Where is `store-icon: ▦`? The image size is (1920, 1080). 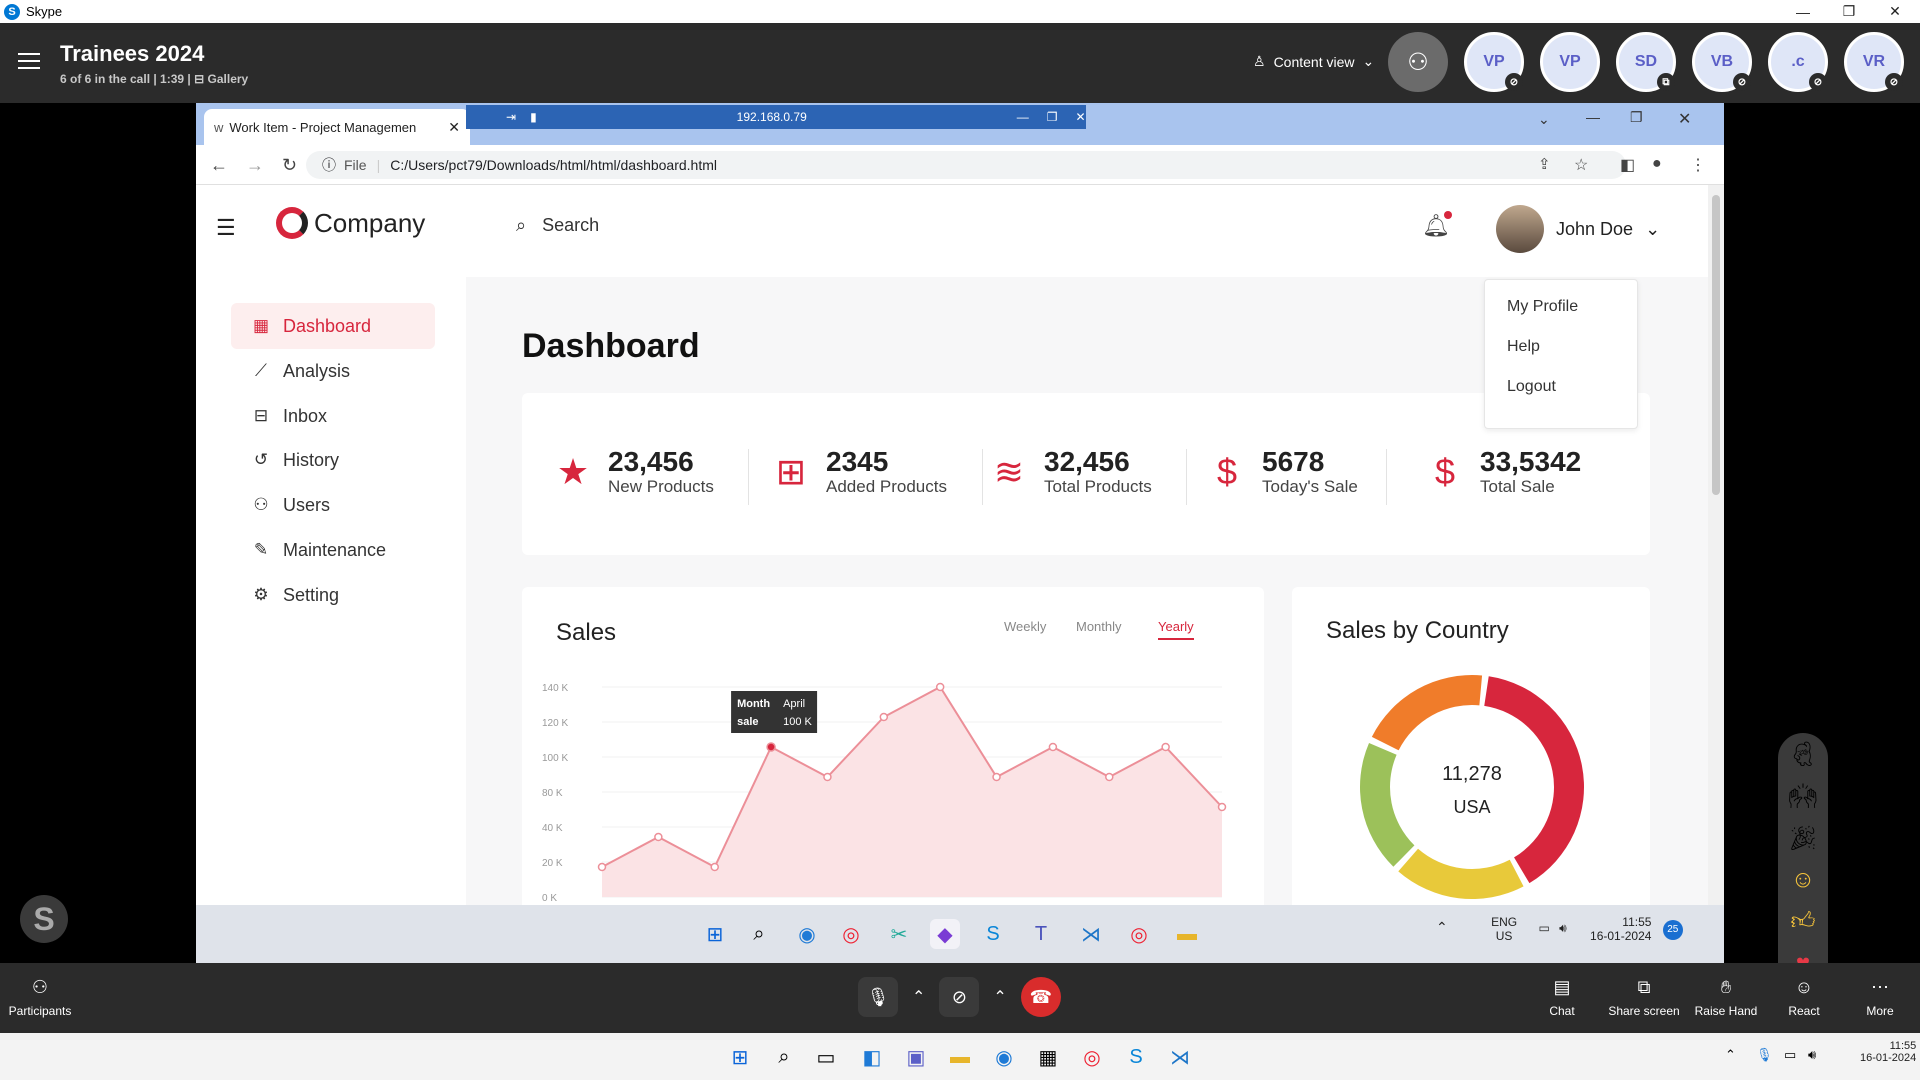
store-icon: ▦ is located at coordinates (1048, 1057).